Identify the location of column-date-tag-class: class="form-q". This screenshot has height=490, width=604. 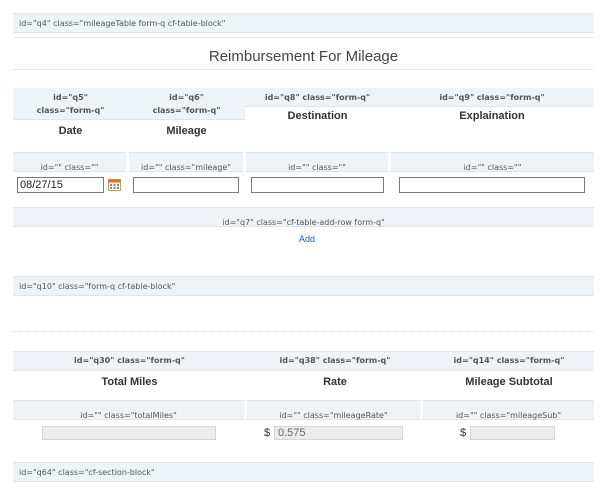
(70, 110).